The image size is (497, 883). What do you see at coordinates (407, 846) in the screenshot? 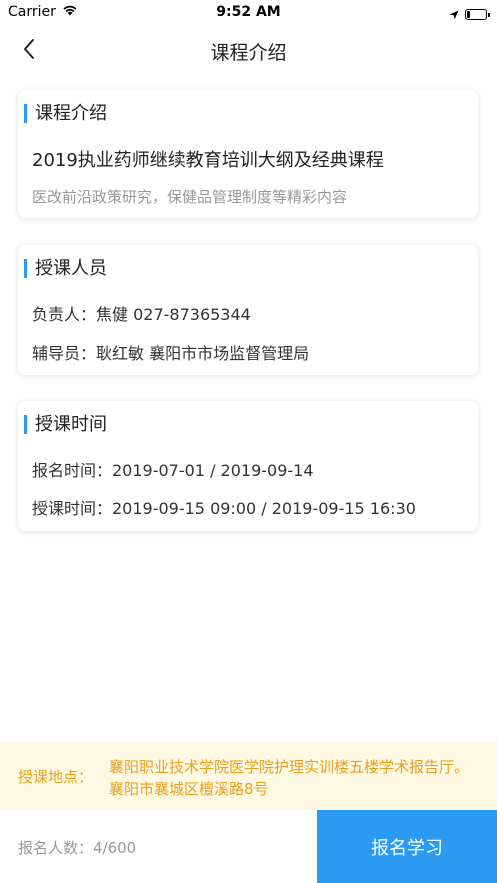
I see `enroll-button: 报名学习` at bounding box center [407, 846].